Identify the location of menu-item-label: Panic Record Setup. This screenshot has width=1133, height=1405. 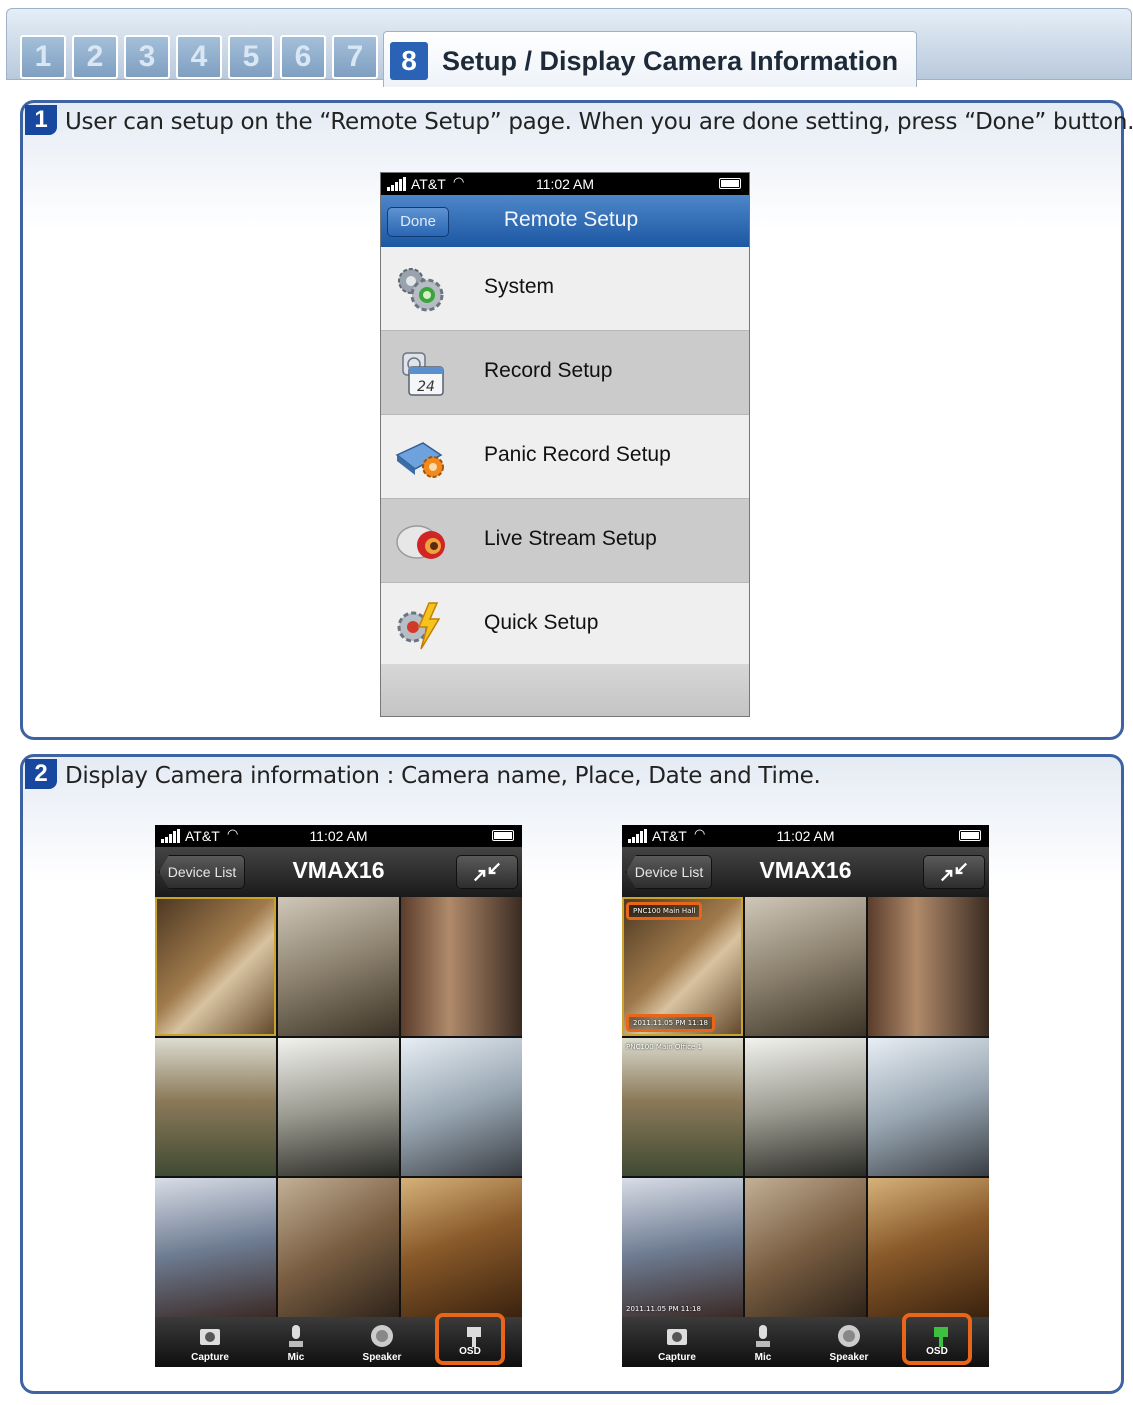
(577, 454).